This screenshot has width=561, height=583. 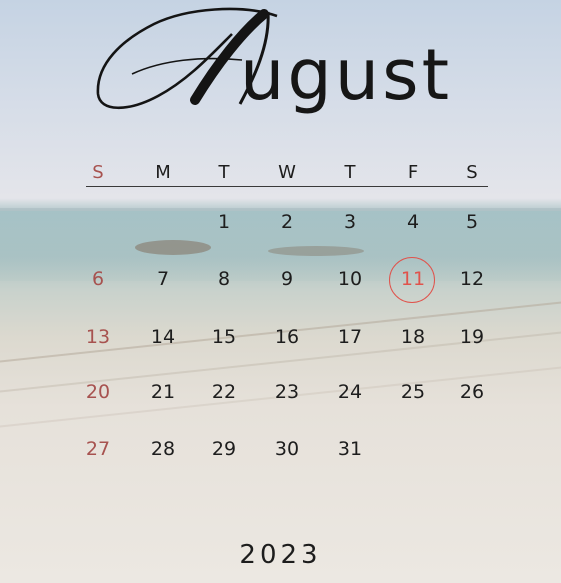 I want to click on day-cell: 9, so click(x=287, y=279).